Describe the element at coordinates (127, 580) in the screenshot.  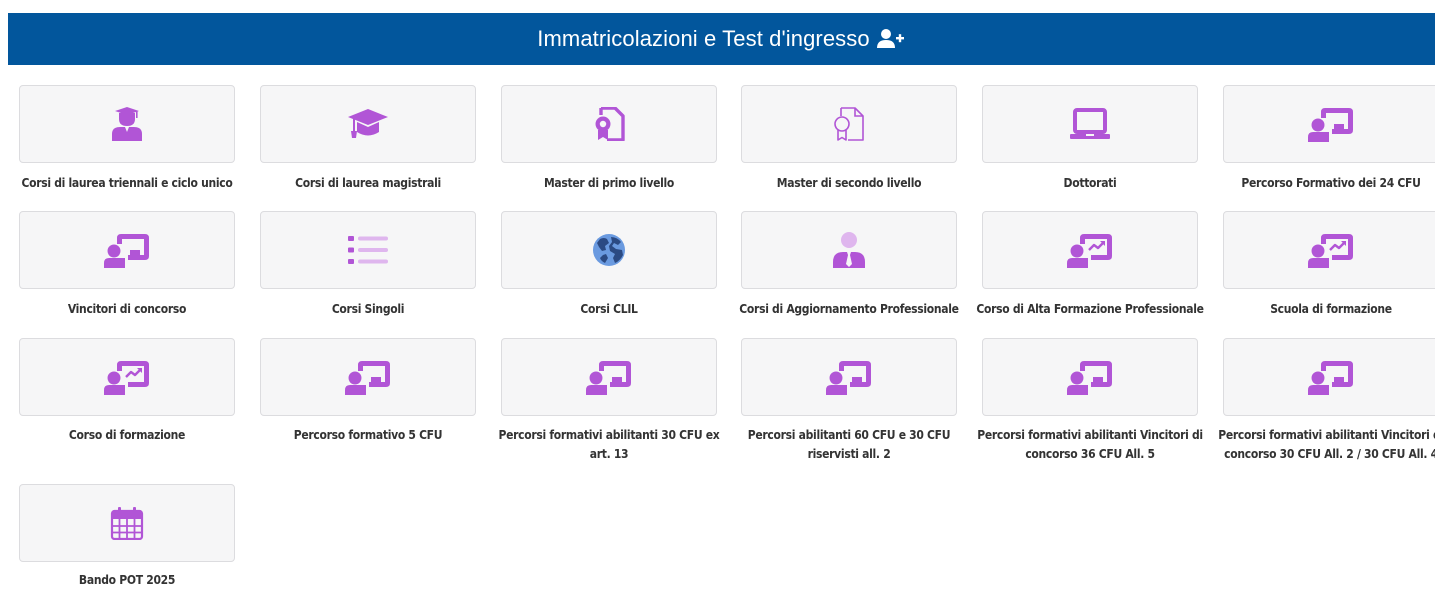
I see `tile-label: Bando POT 2025` at that location.